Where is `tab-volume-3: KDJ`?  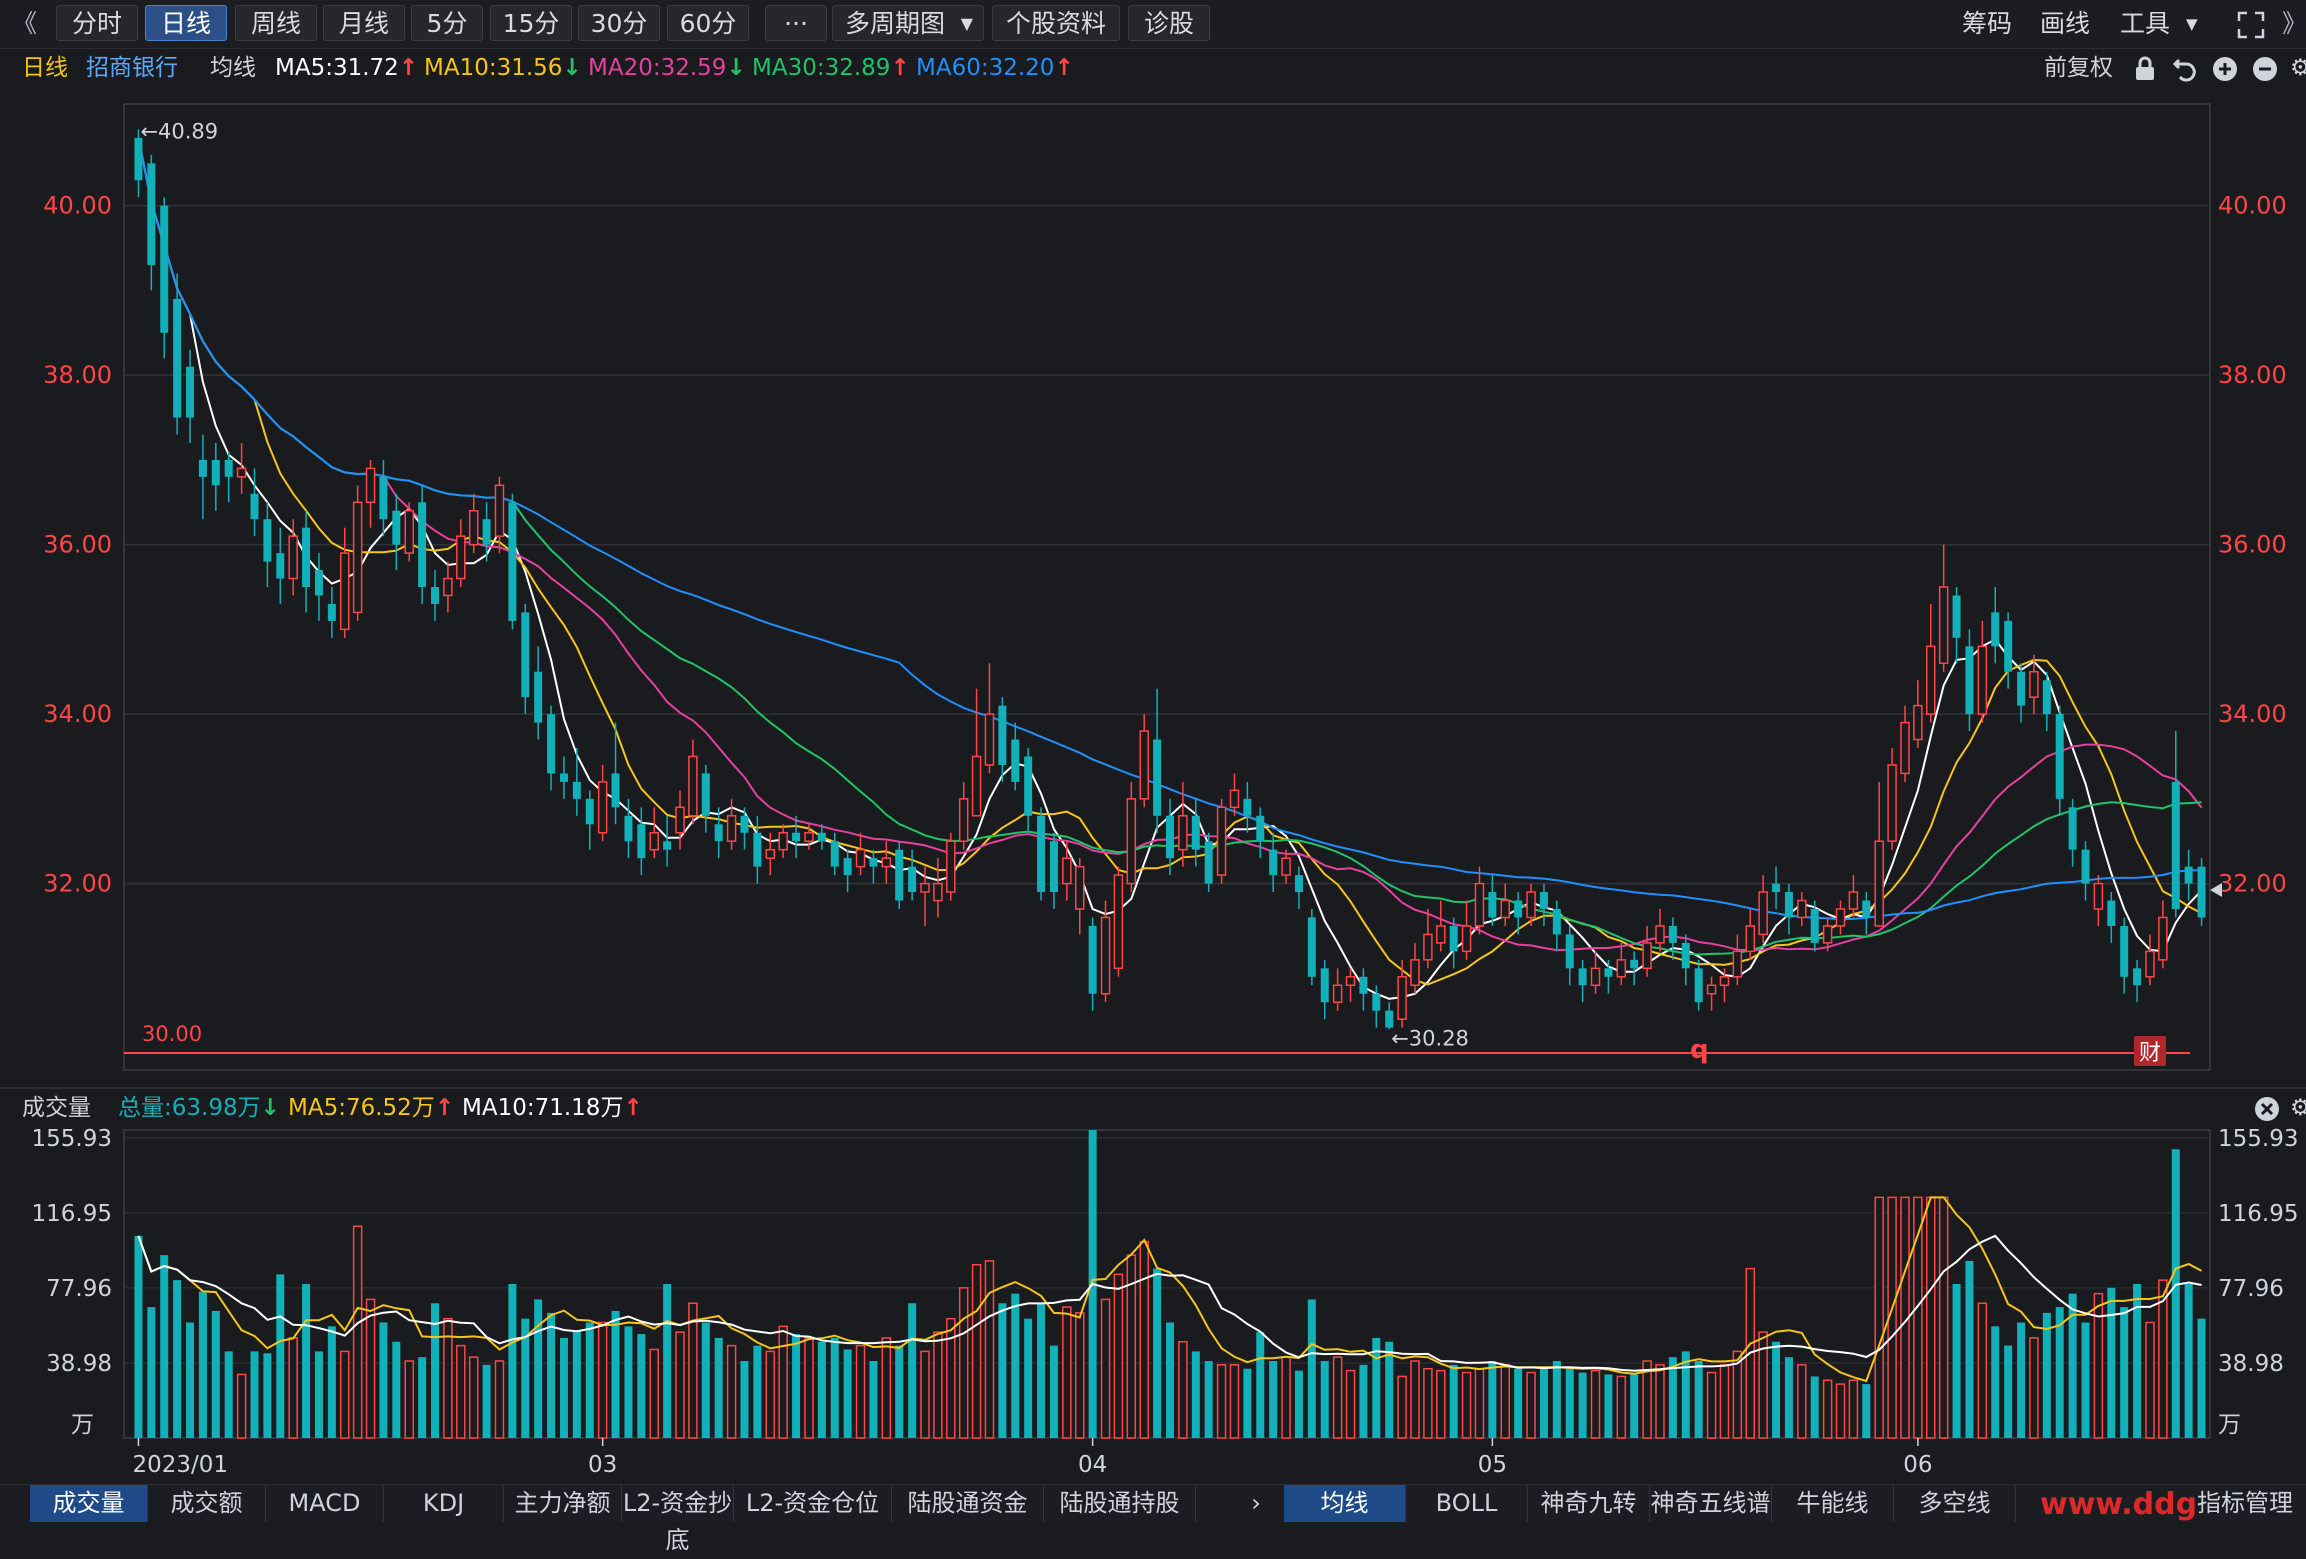
tab-volume-3: KDJ is located at coordinates (444, 1503).